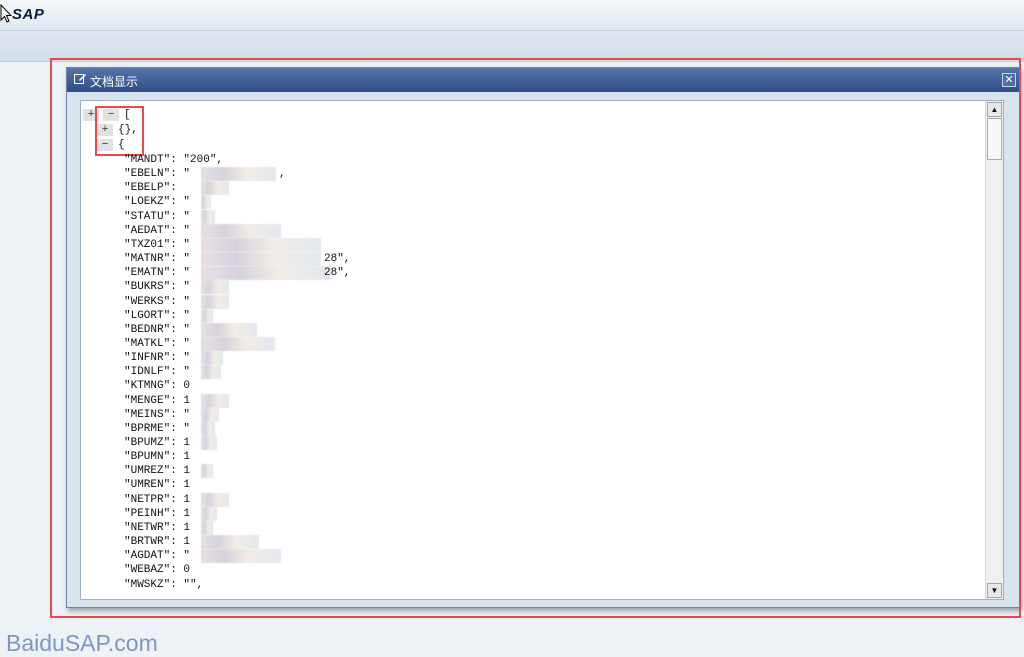  Describe the element at coordinates (994, 139) in the screenshot. I see `scroll-thumb` at that location.